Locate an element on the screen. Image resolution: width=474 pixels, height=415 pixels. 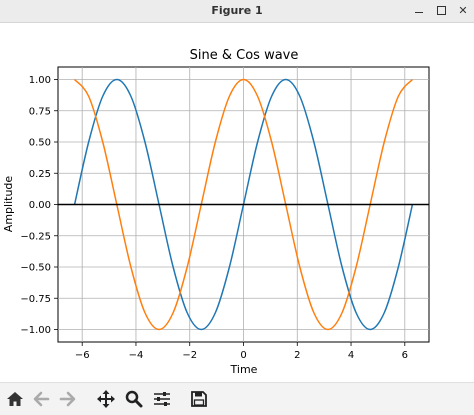
window-title: Figure 1 is located at coordinates (237, 10).